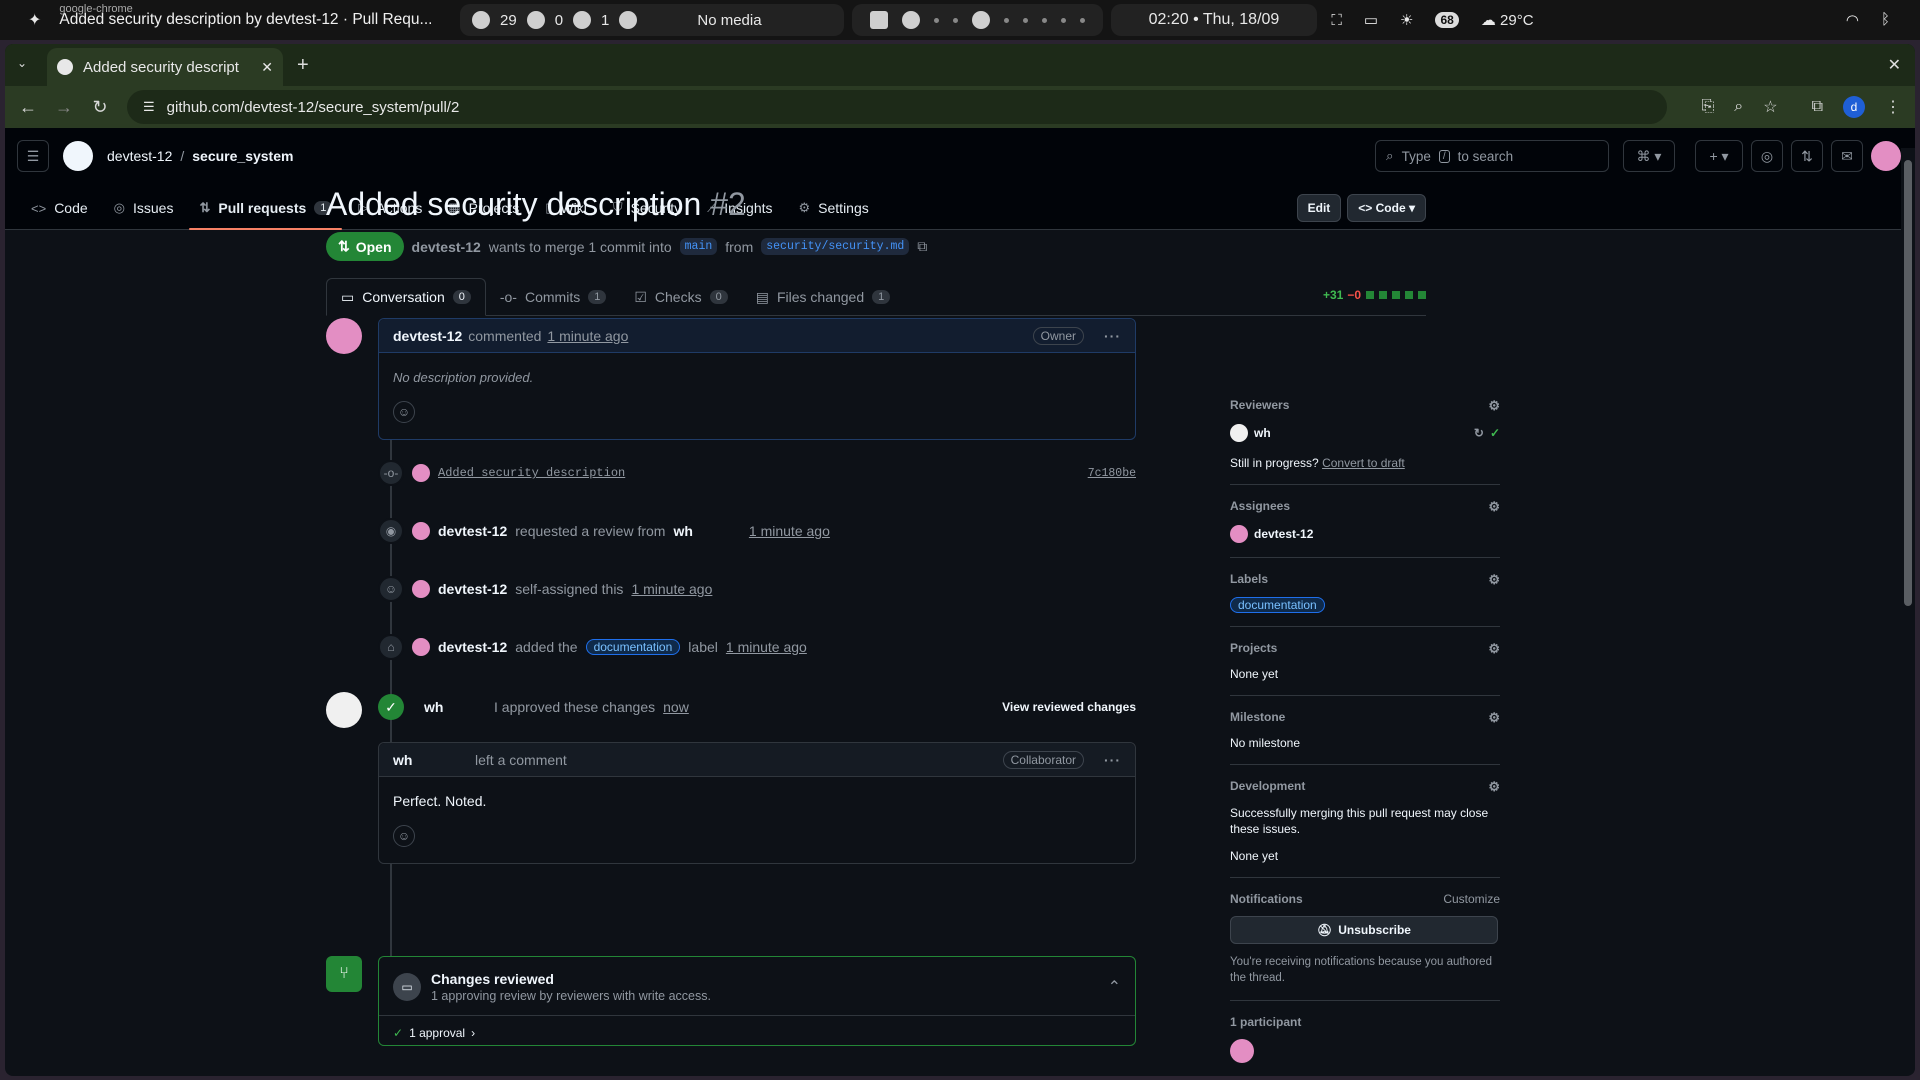 The width and height of the screenshot is (1920, 1080). What do you see at coordinates (1854, 107) in the screenshot?
I see `profile-avatar: d` at bounding box center [1854, 107].